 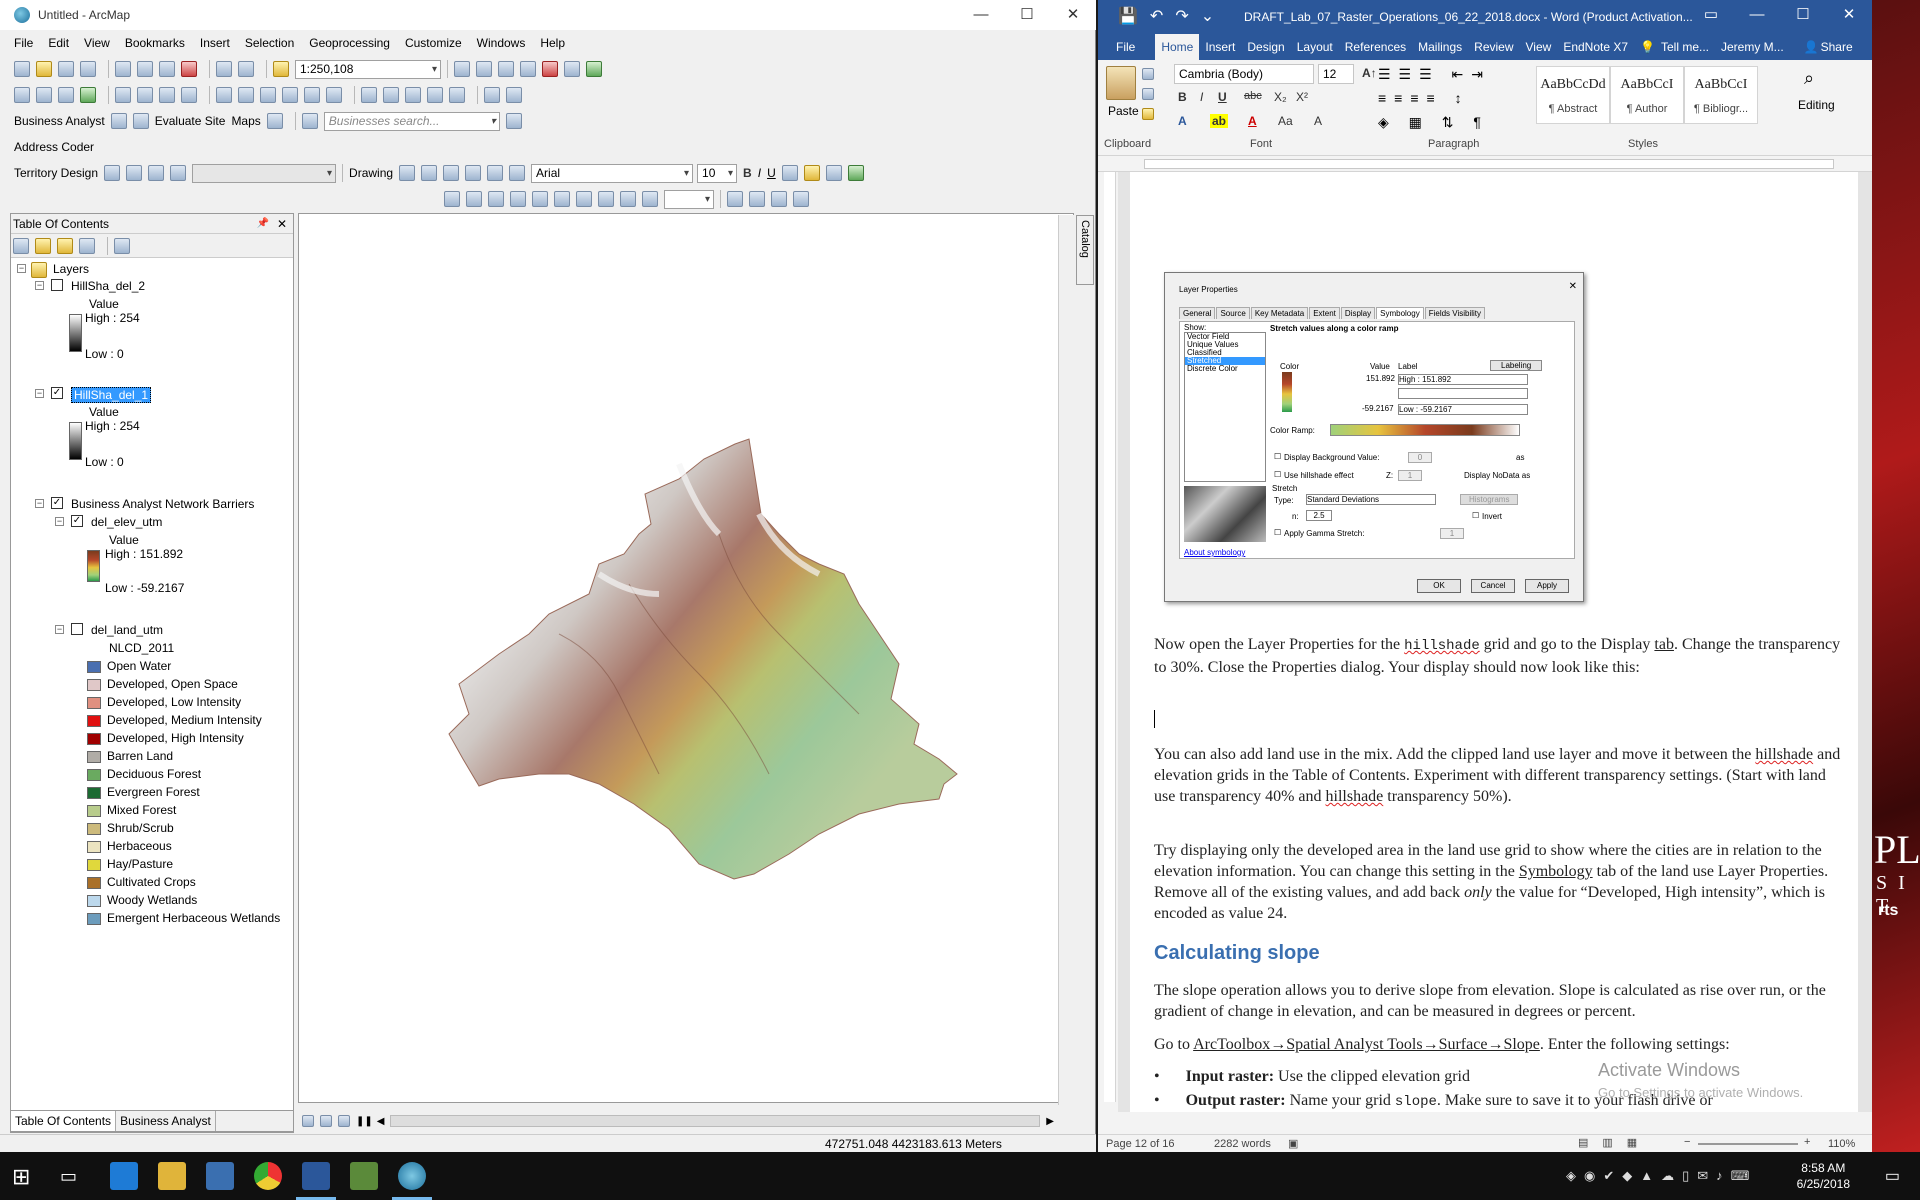 I want to click on layer-del-land-utm: del_land_utm, so click(x=127, y=630).